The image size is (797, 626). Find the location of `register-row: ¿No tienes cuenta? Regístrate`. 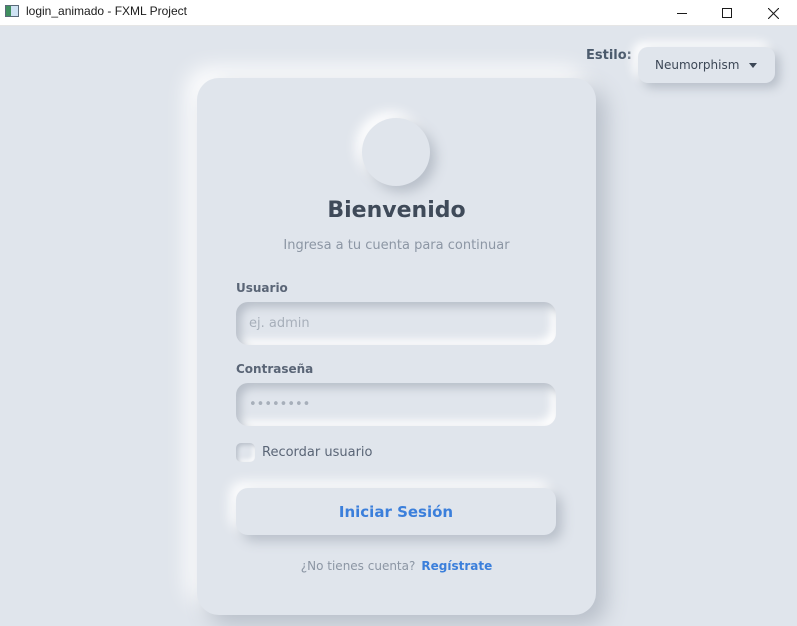

register-row: ¿No tienes cuenta? Regístrate is located at coordinates (396, 566).